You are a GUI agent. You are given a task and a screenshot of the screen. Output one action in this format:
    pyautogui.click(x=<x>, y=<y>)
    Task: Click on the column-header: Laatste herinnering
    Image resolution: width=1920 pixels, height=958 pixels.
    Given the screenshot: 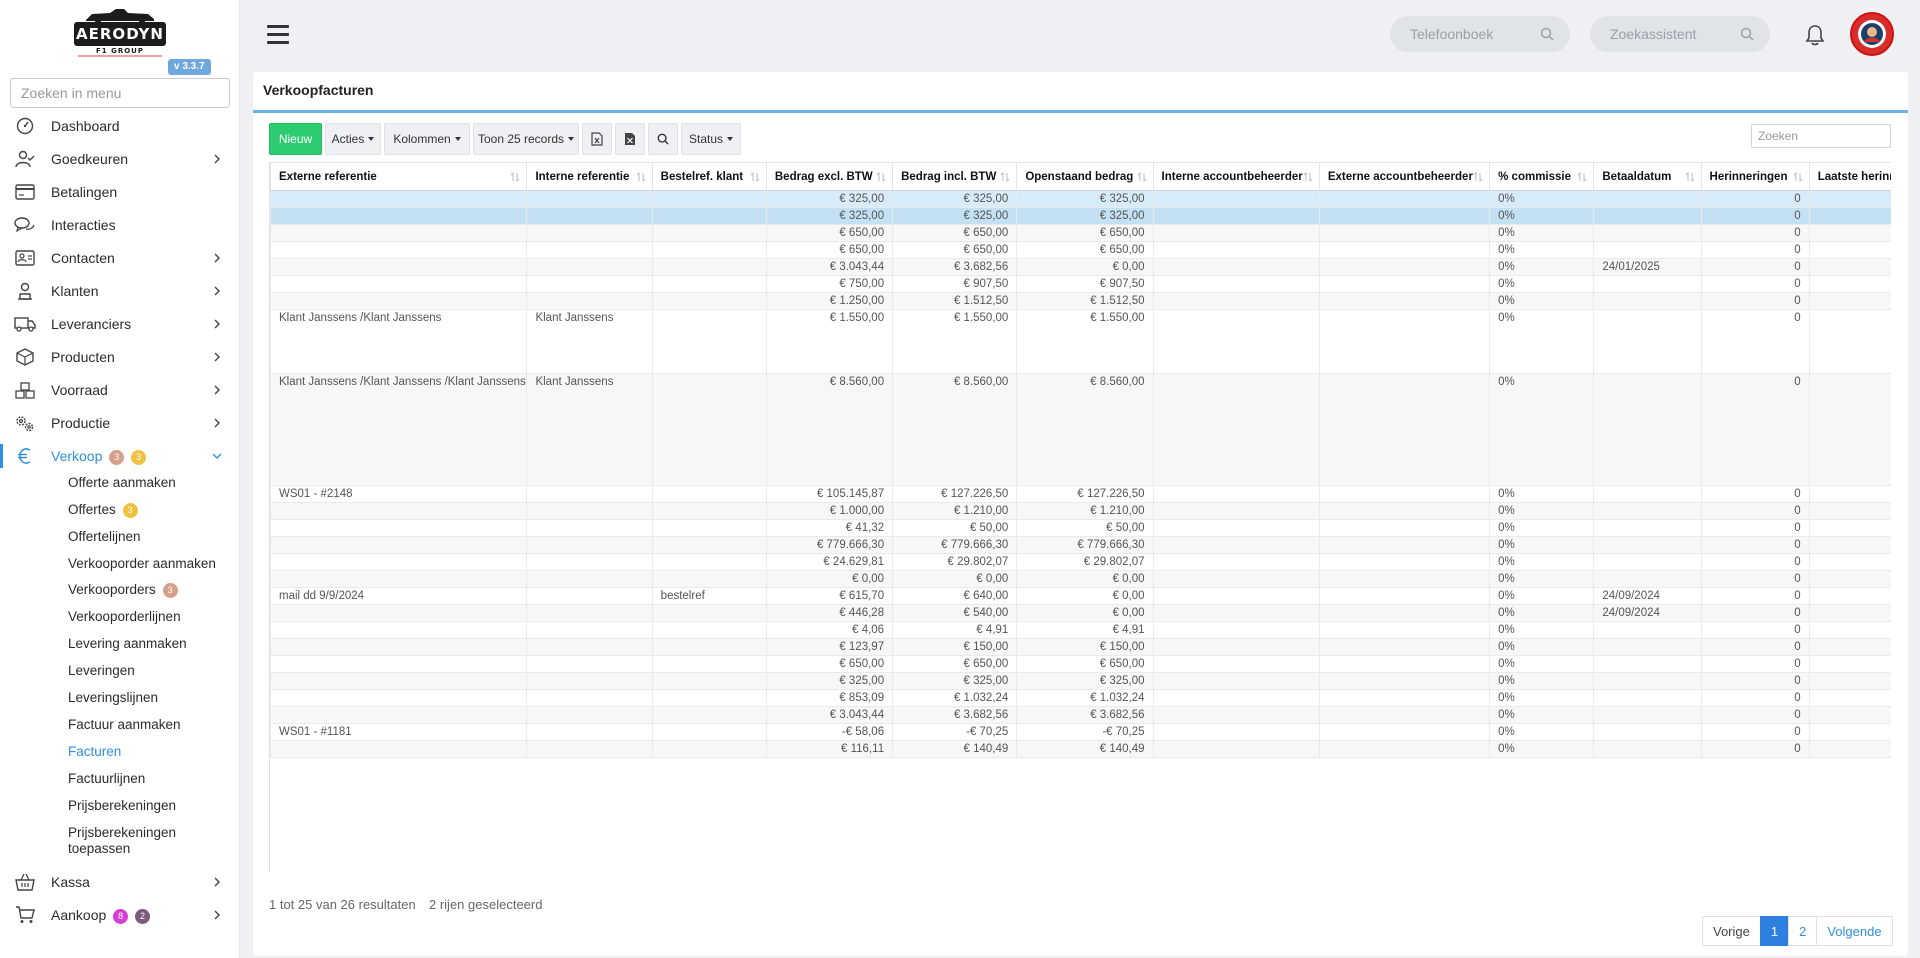 What is the action you would take?
    pyautogui.click(x=1849, y=176)
    